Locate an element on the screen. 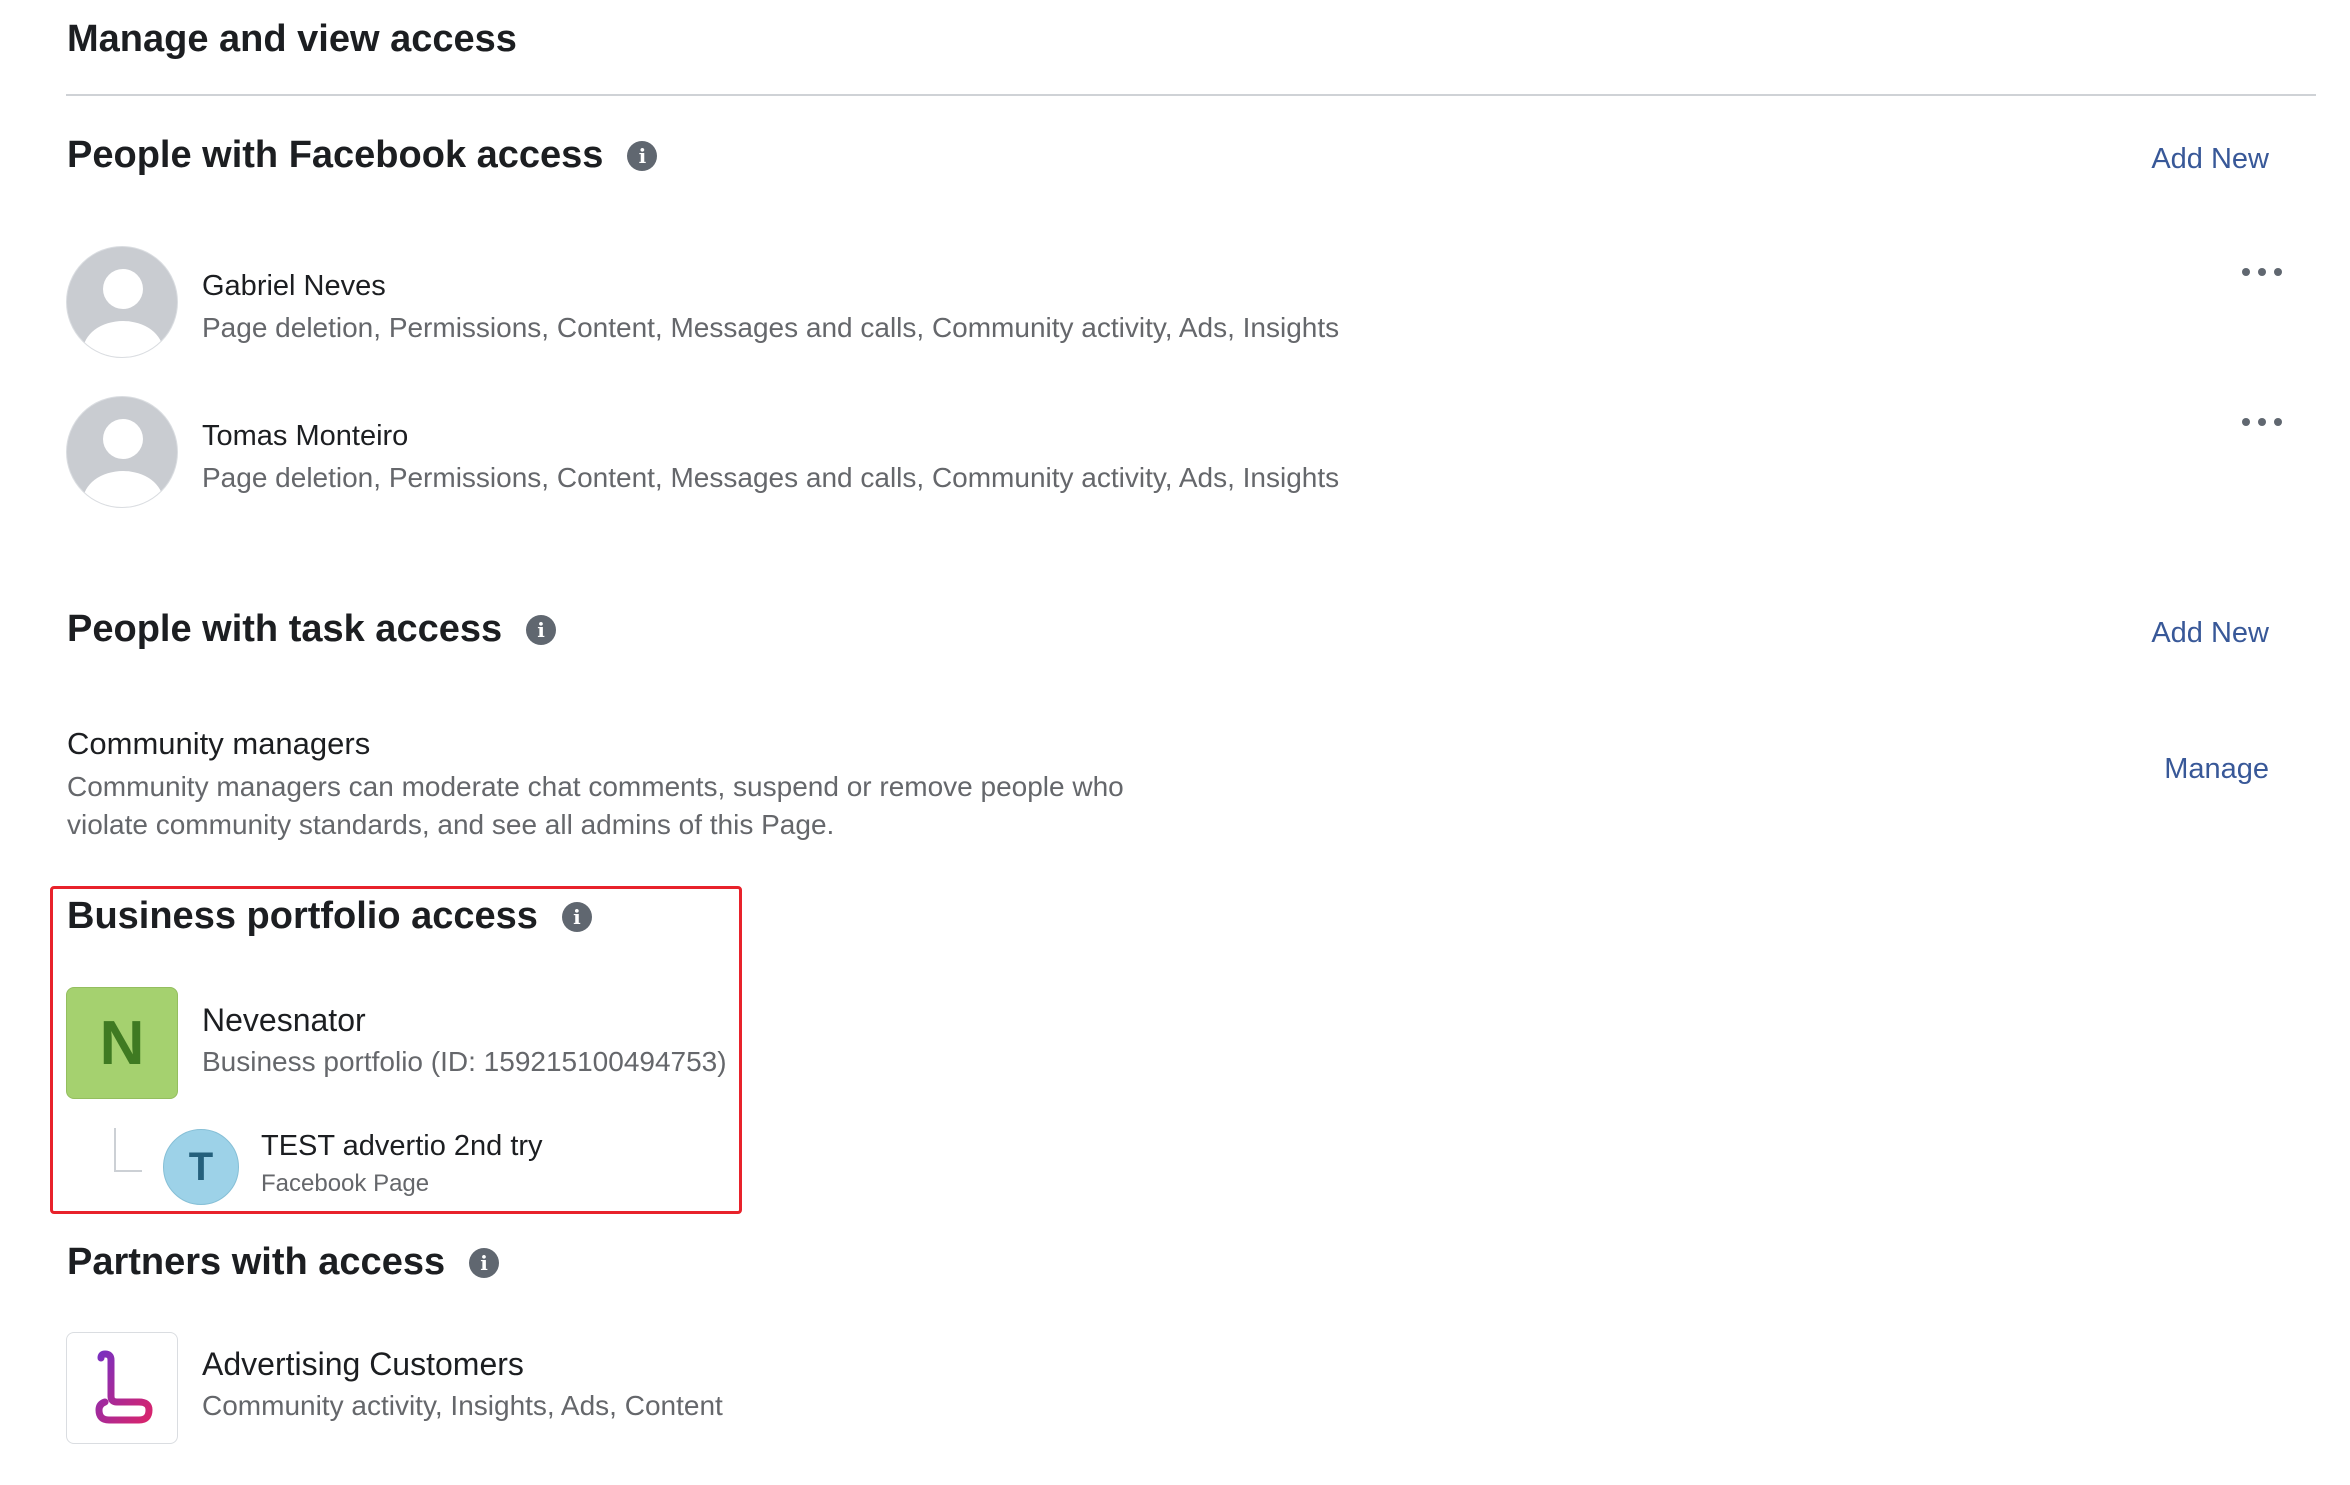  business-portfolio-id: Business portfolio (ID: 159215100494753) is located at coordinates (464, 1061).